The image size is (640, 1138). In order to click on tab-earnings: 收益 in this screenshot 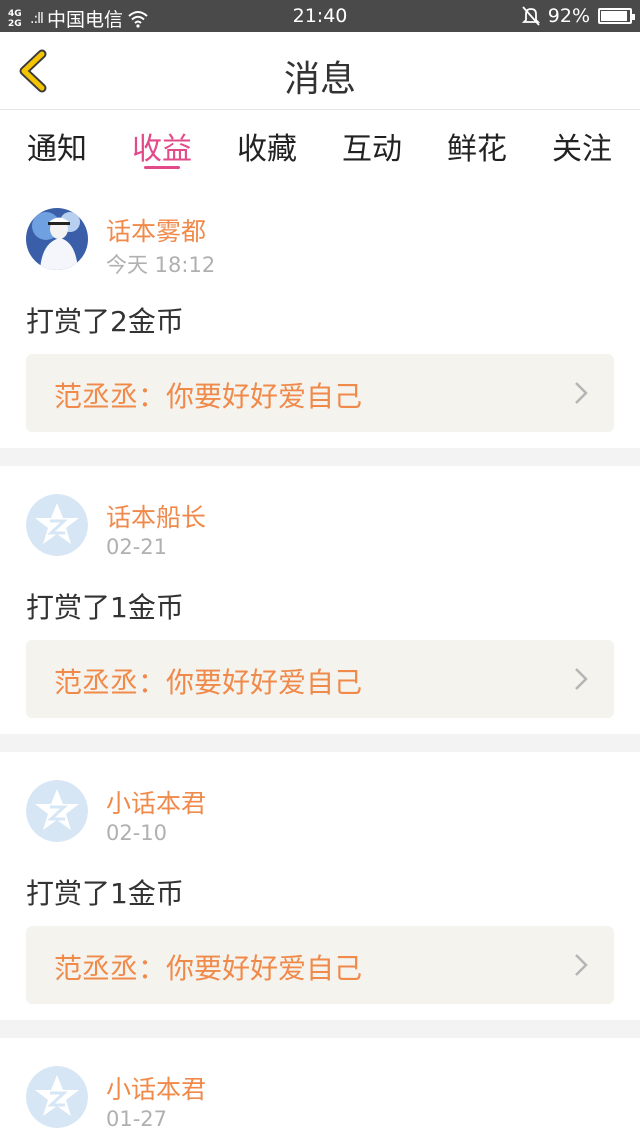, I will do `click(162, 146)`.